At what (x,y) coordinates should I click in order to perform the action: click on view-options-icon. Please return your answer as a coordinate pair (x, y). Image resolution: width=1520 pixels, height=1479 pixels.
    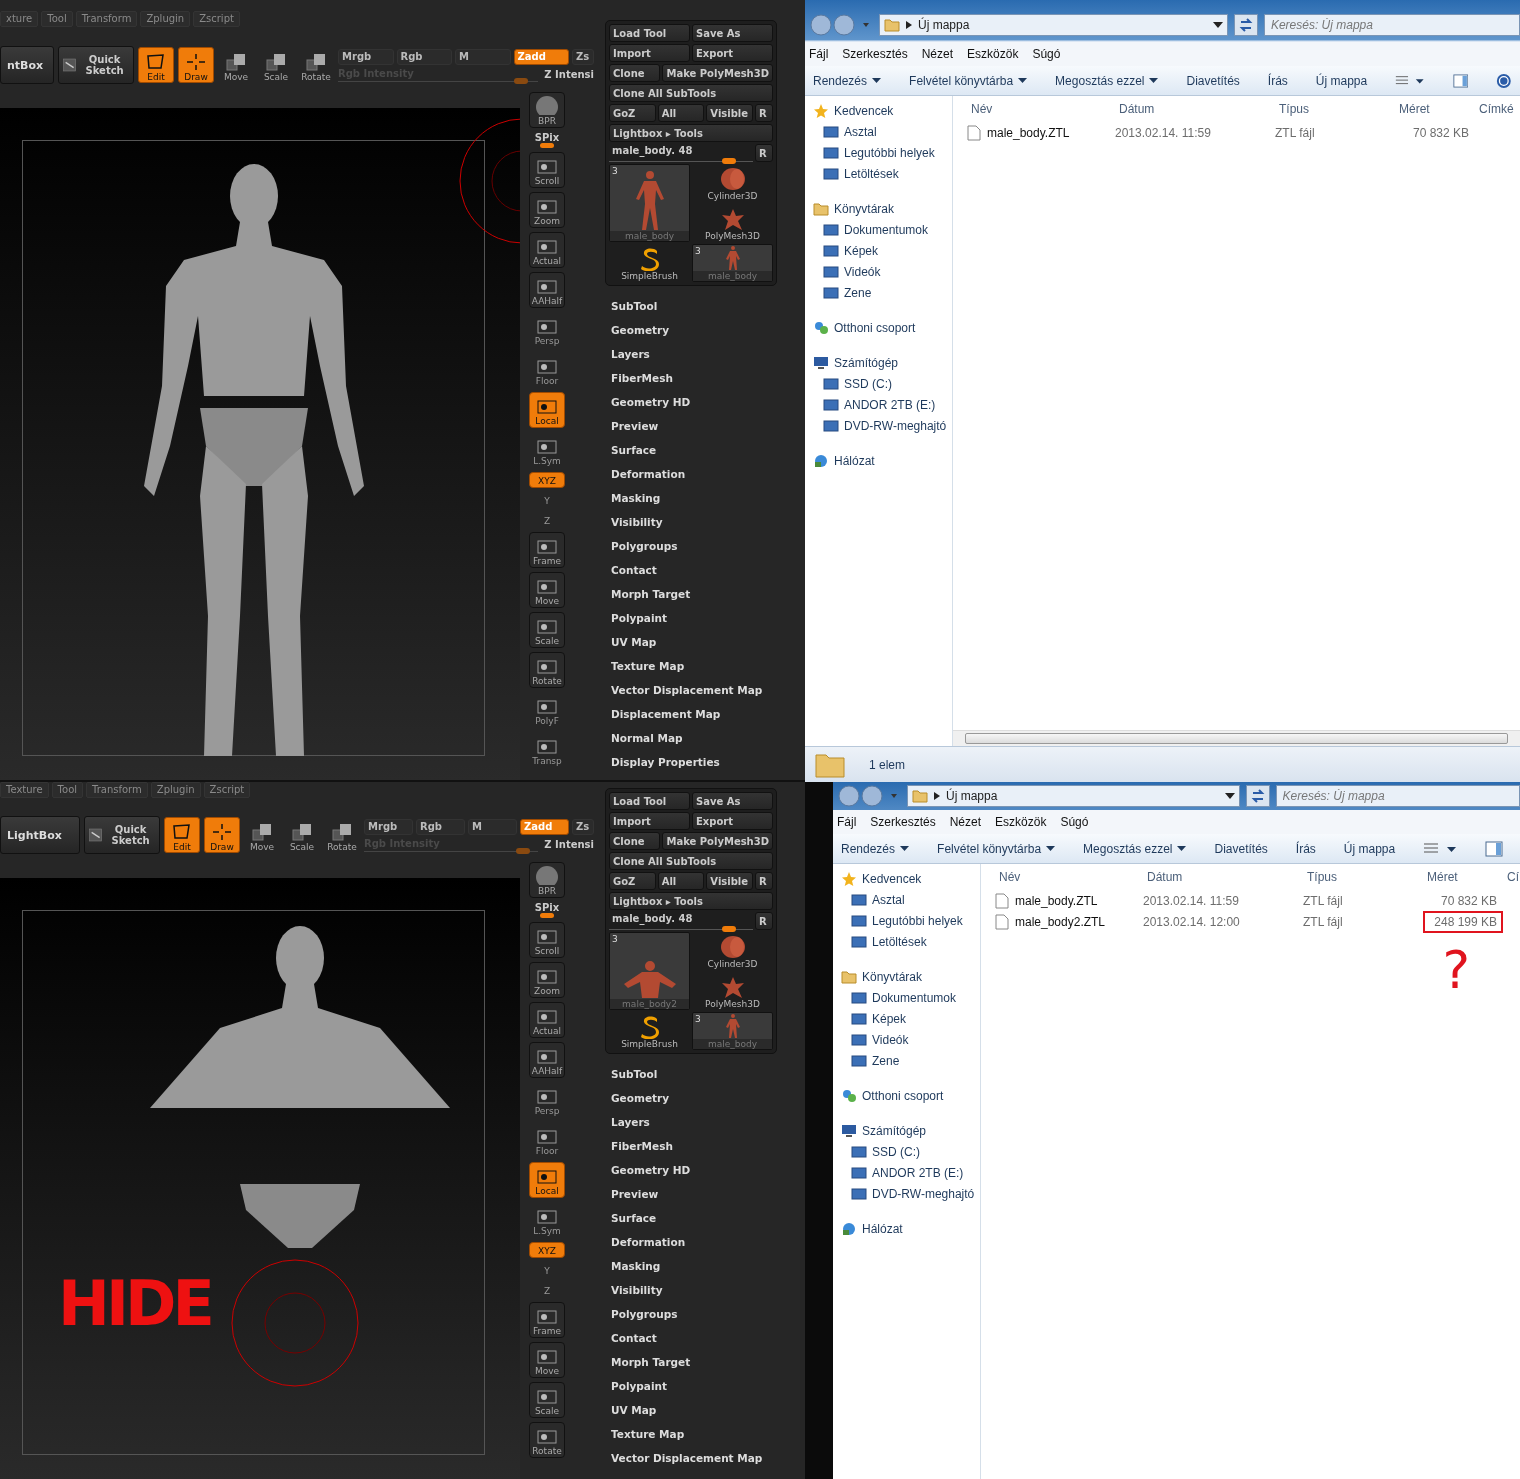
    Looking at the image, I should click on (1440, 848).